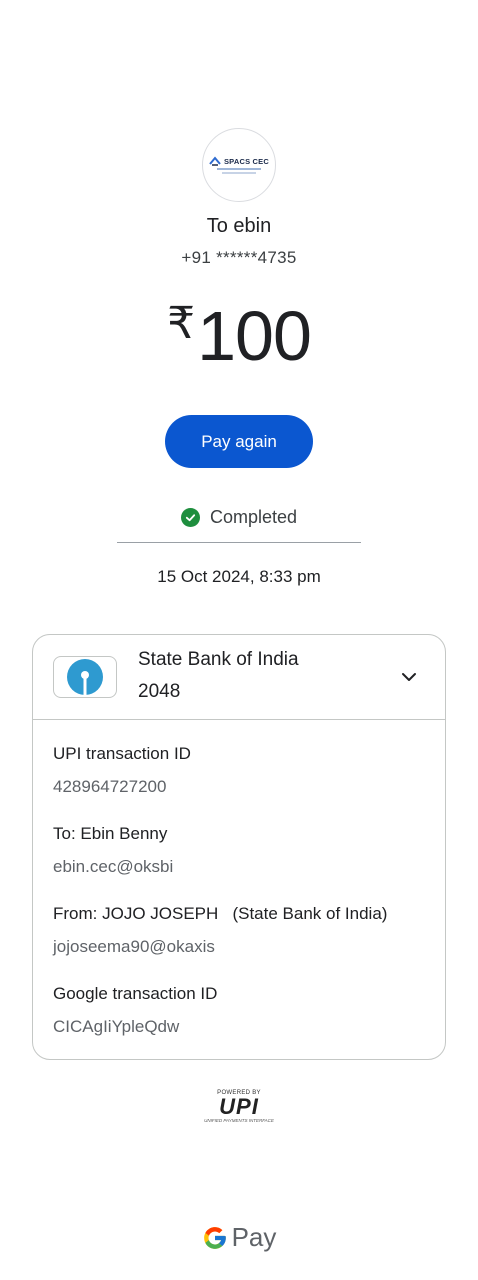  I want to click on from-label: From: JOJO JOSEPH (State Bank of India), so click(220, 913).